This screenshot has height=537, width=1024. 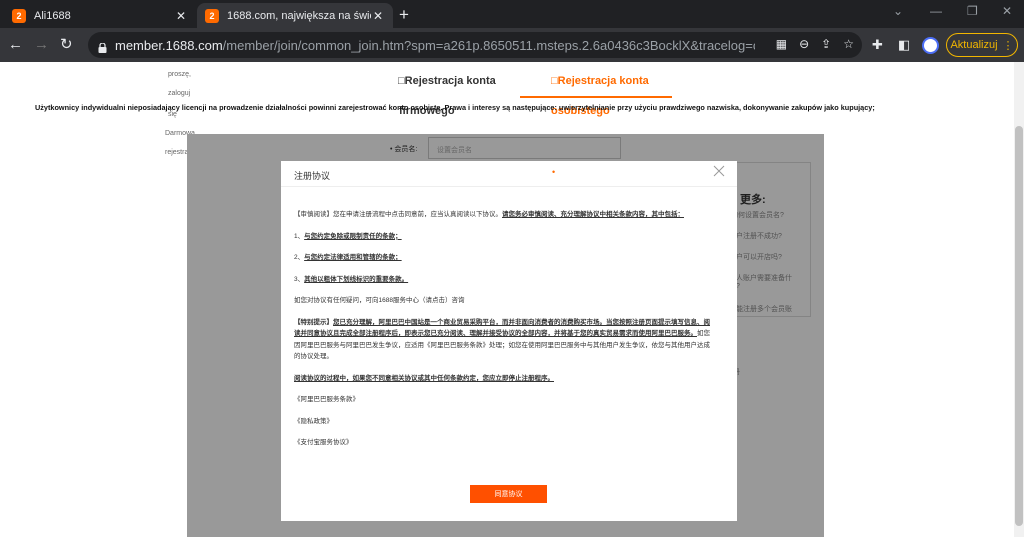 What do you see at coordinates (348, 257) in the screenshot?
I see `list-item: 2、与您约定法律适用和管辖的条款；` at bounding box center [348, 257].